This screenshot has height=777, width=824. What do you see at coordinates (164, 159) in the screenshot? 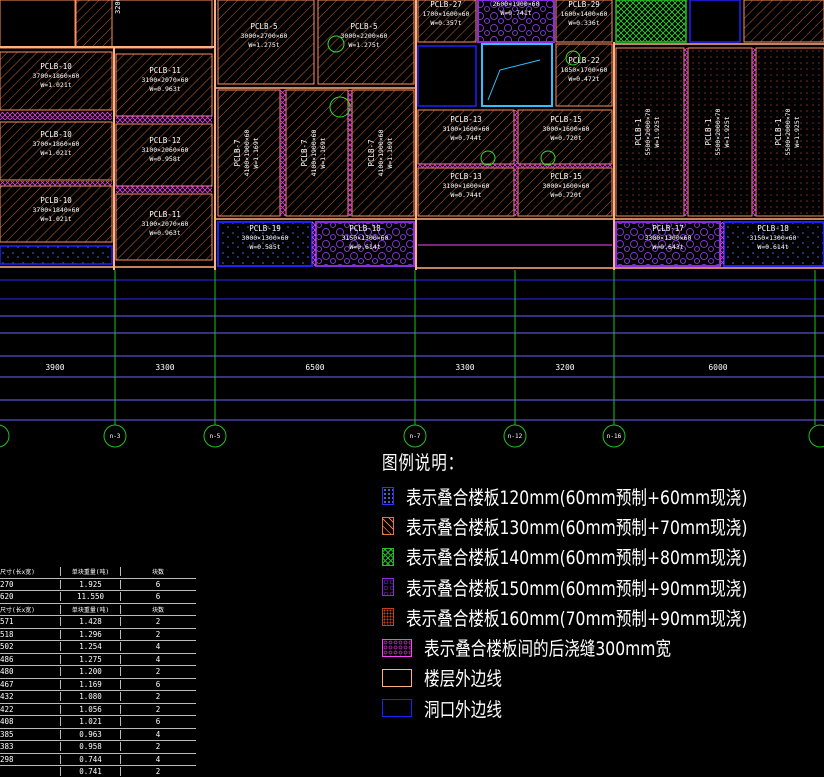
I see `slab-weight: W=0.958t` at bounding box center [164, 159].